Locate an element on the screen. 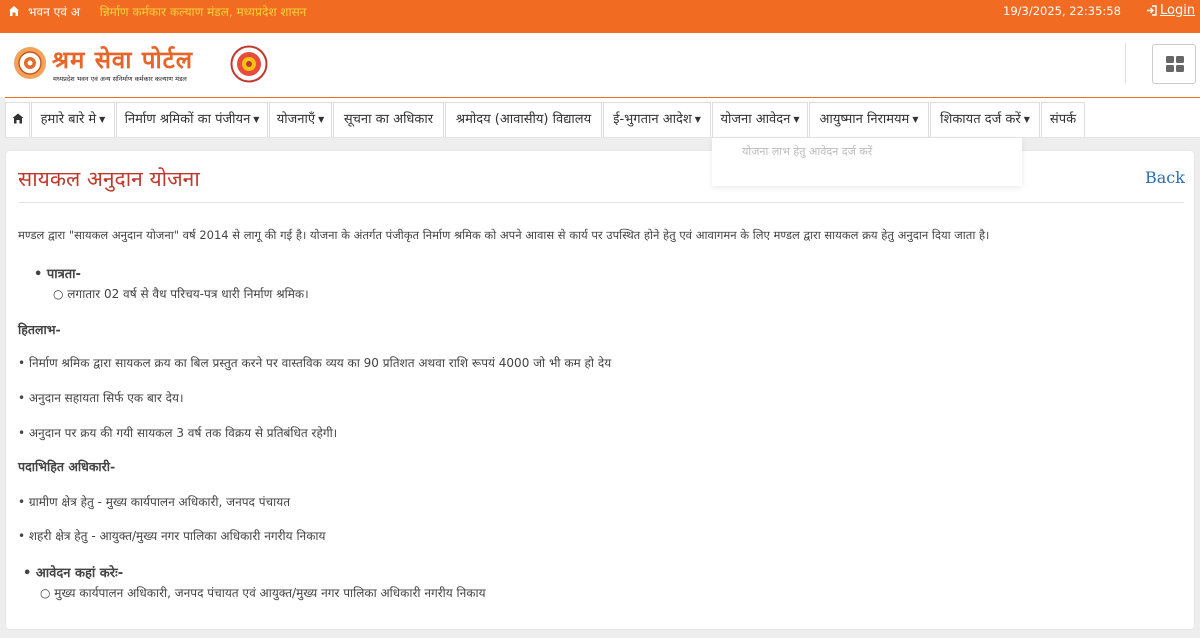 Image resolution: width=1200 pixels, height=638 pixels. nav-home is located at coordinates (17, 119).